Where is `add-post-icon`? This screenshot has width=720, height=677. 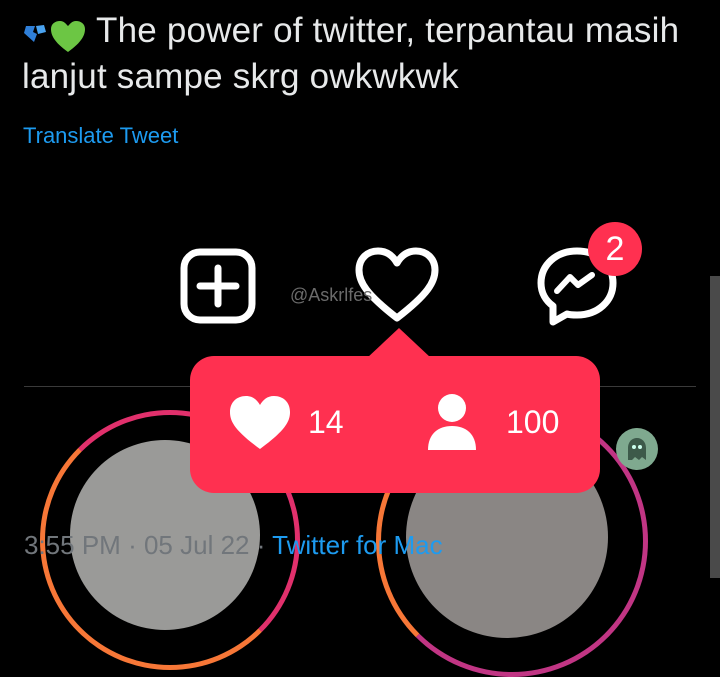
add-post-icon is located at coordinates (218, 286).